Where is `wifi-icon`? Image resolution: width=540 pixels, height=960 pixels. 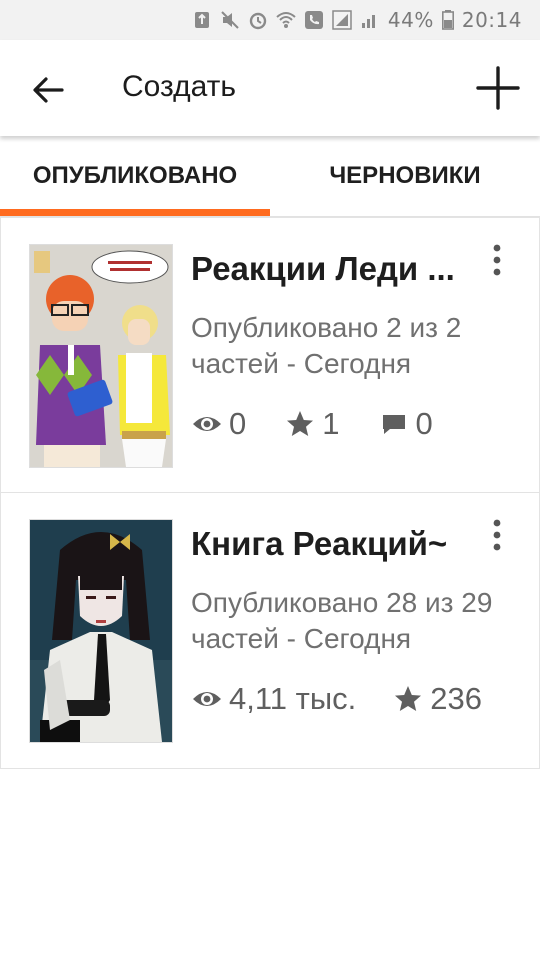
wifi-icon is located at coordinates (286, 20).